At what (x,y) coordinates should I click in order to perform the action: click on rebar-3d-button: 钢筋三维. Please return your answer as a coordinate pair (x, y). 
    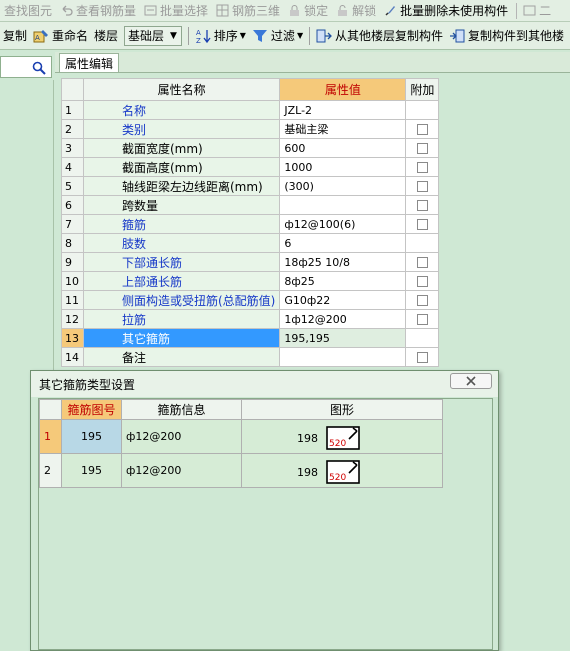
    Looking at the image, I should click on (248, 10).